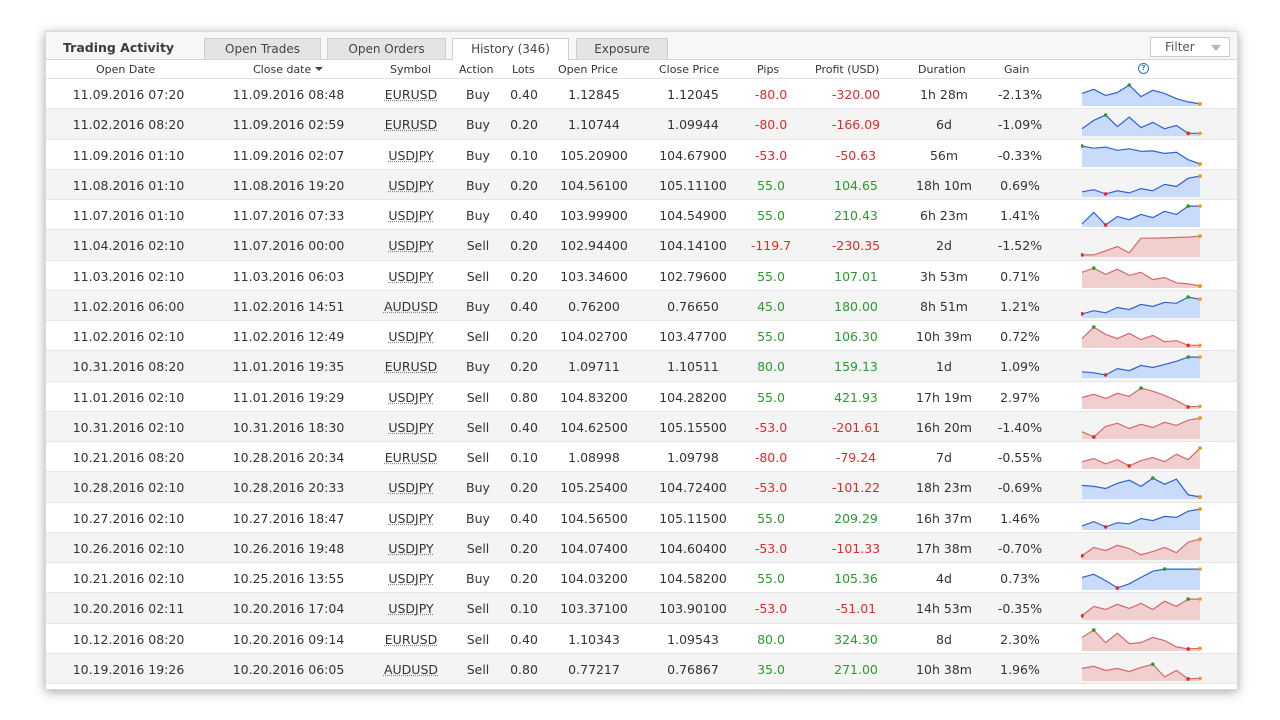 This screenshot has height=720, width=1280. I want to click on cell-close-date: 11.07.2016 07:33, so click(288, 215).